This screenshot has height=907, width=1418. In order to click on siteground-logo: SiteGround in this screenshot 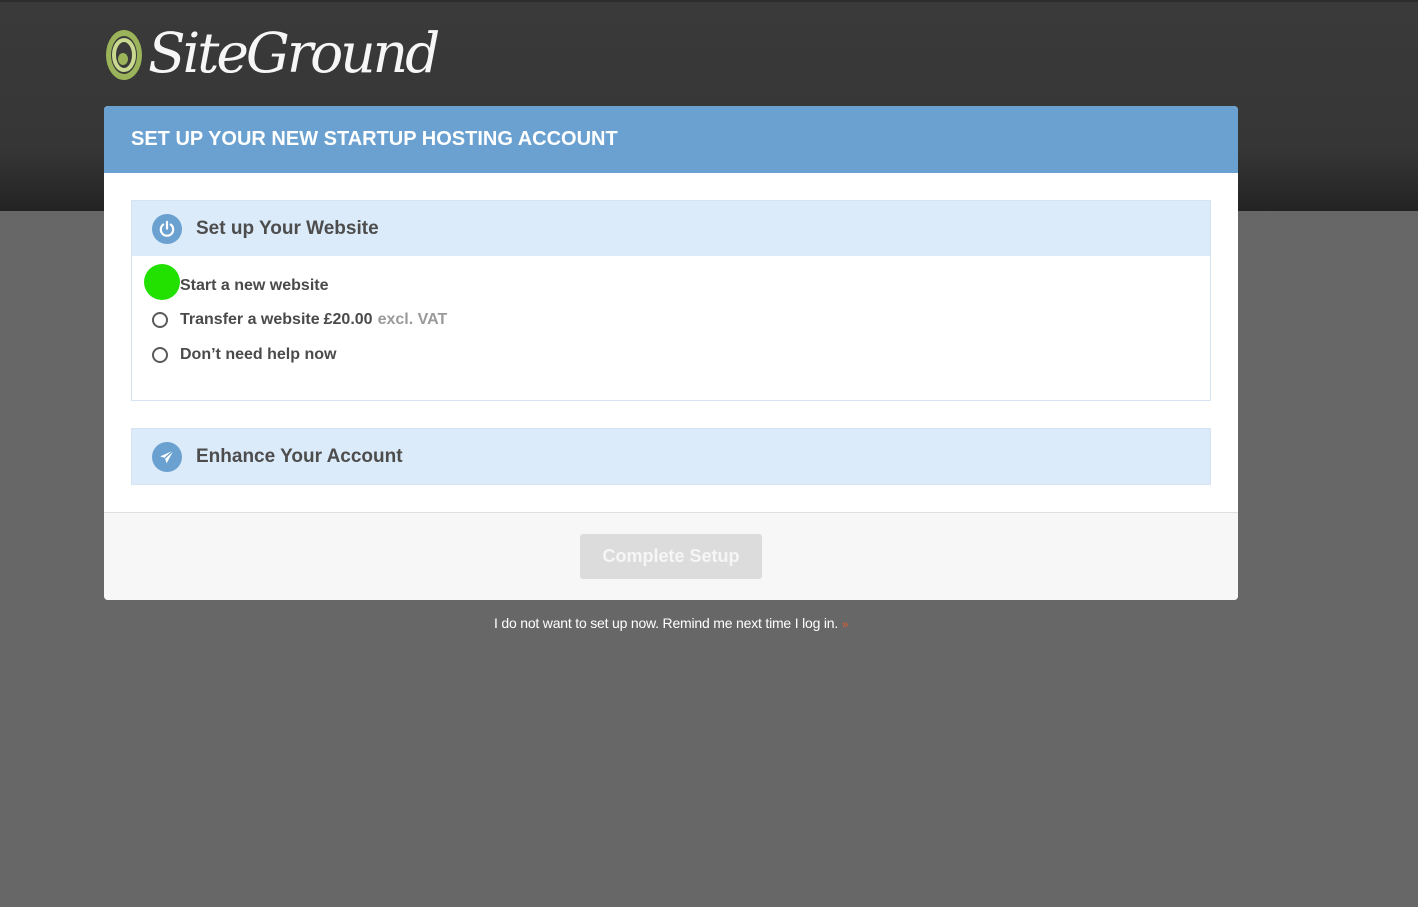, I will do `click(272, 53)`.